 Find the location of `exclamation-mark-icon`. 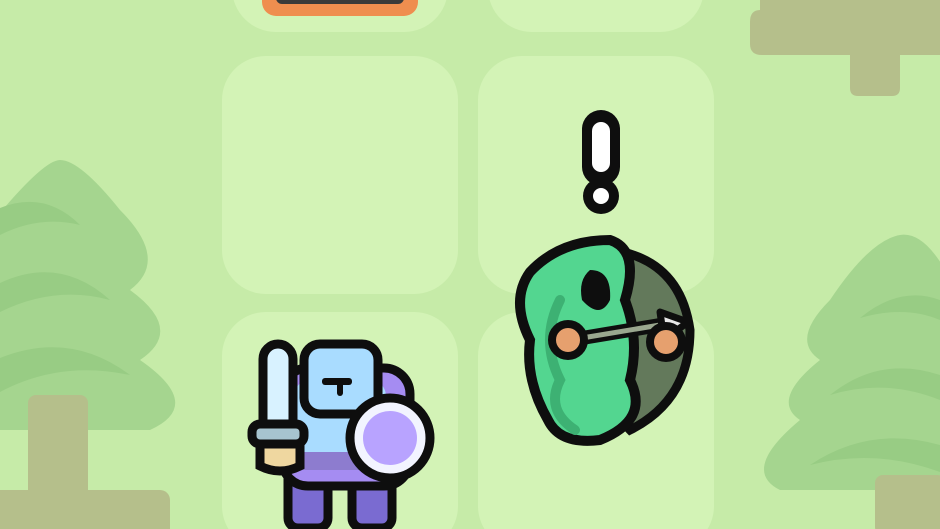

exclamation-mark-icon is located at coordinates (601, 162).